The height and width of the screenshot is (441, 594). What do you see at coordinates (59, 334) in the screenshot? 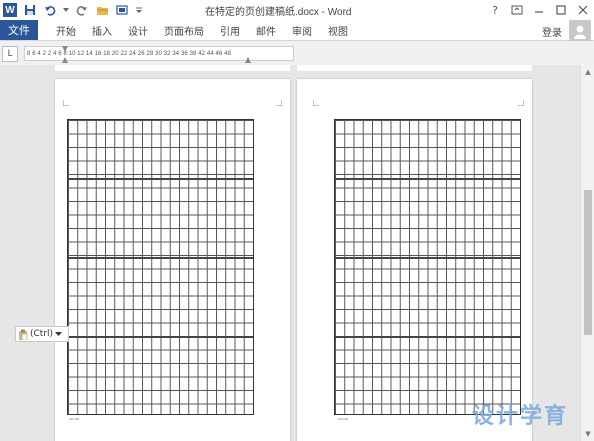
I see `chevron-down-icon` at bounding box center [59, 334].